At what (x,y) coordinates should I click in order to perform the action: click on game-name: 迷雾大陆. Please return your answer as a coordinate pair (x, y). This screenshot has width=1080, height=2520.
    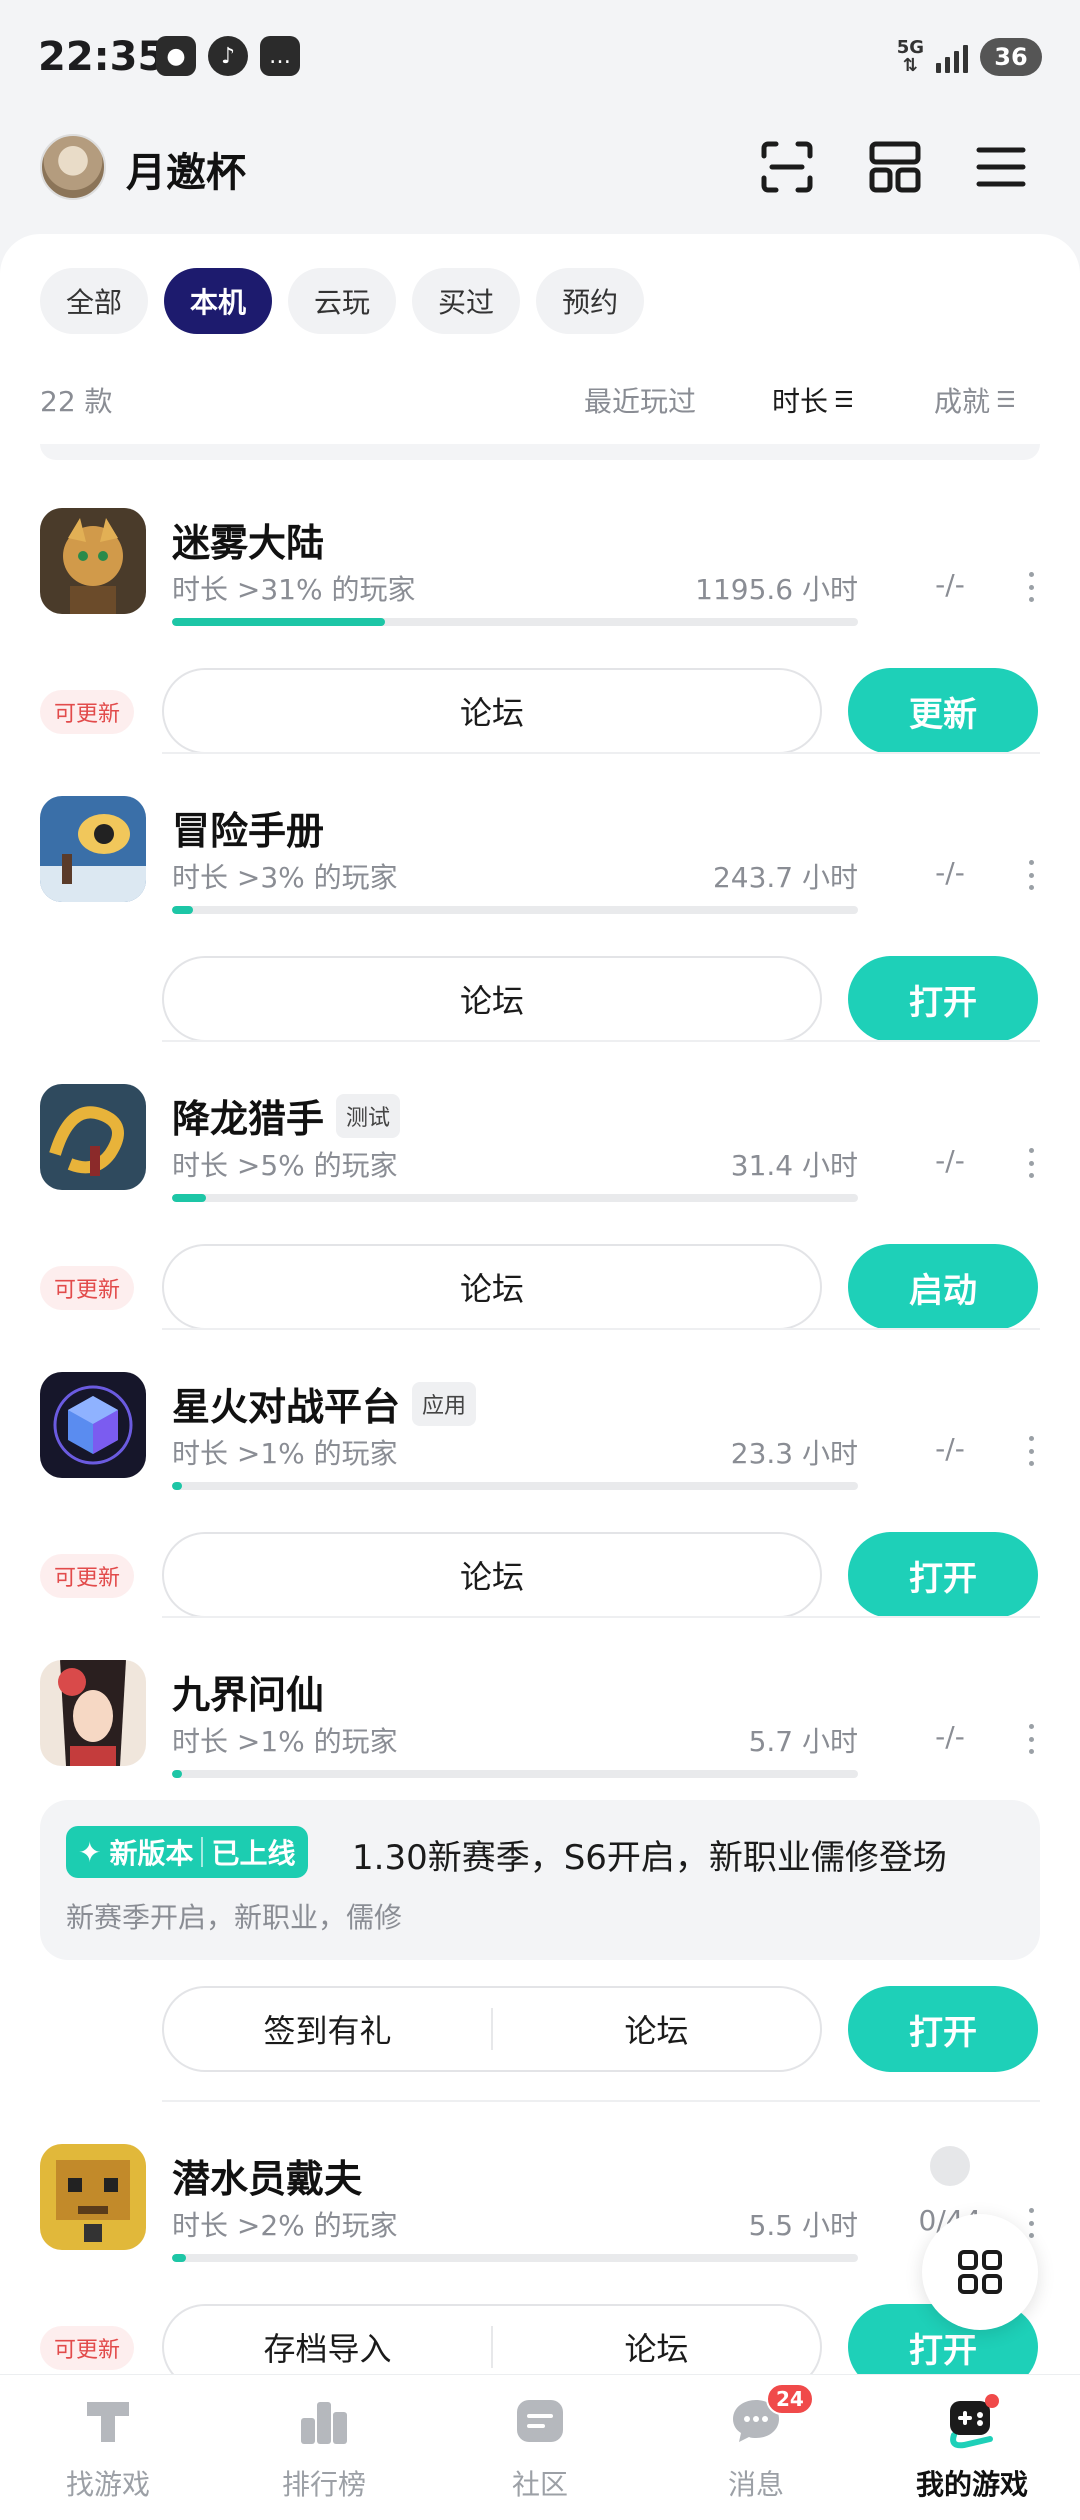
    Looking at the image, I should click on (248, 539).